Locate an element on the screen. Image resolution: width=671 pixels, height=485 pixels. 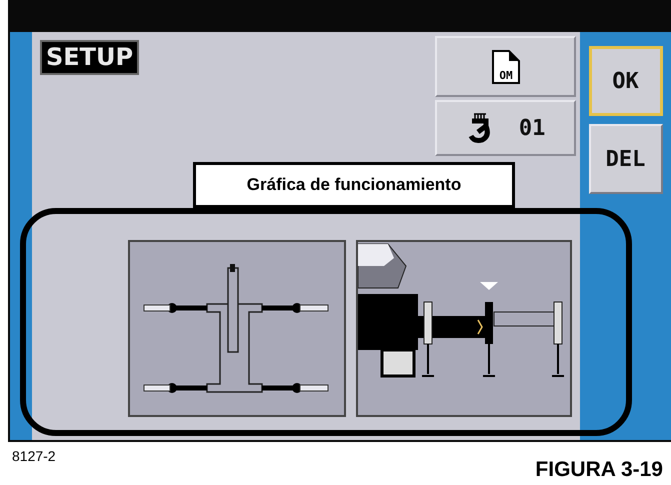
document-icon: OM is located at coordinates (505, 67).